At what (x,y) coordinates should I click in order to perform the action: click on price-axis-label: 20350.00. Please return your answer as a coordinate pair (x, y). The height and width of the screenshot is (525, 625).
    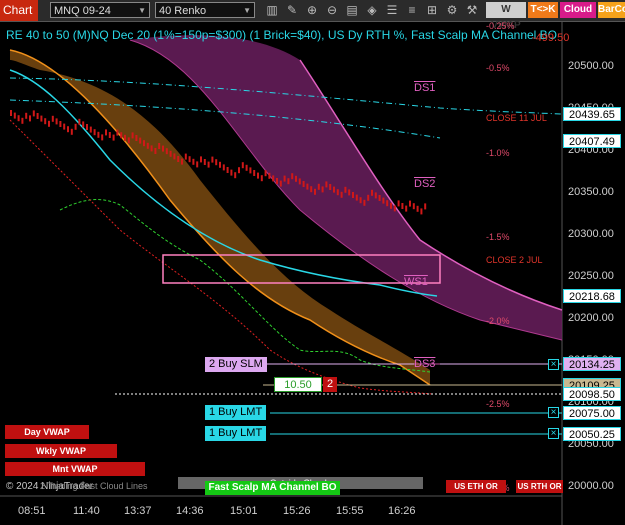
    Looking at the image, I should click on (591, 192).